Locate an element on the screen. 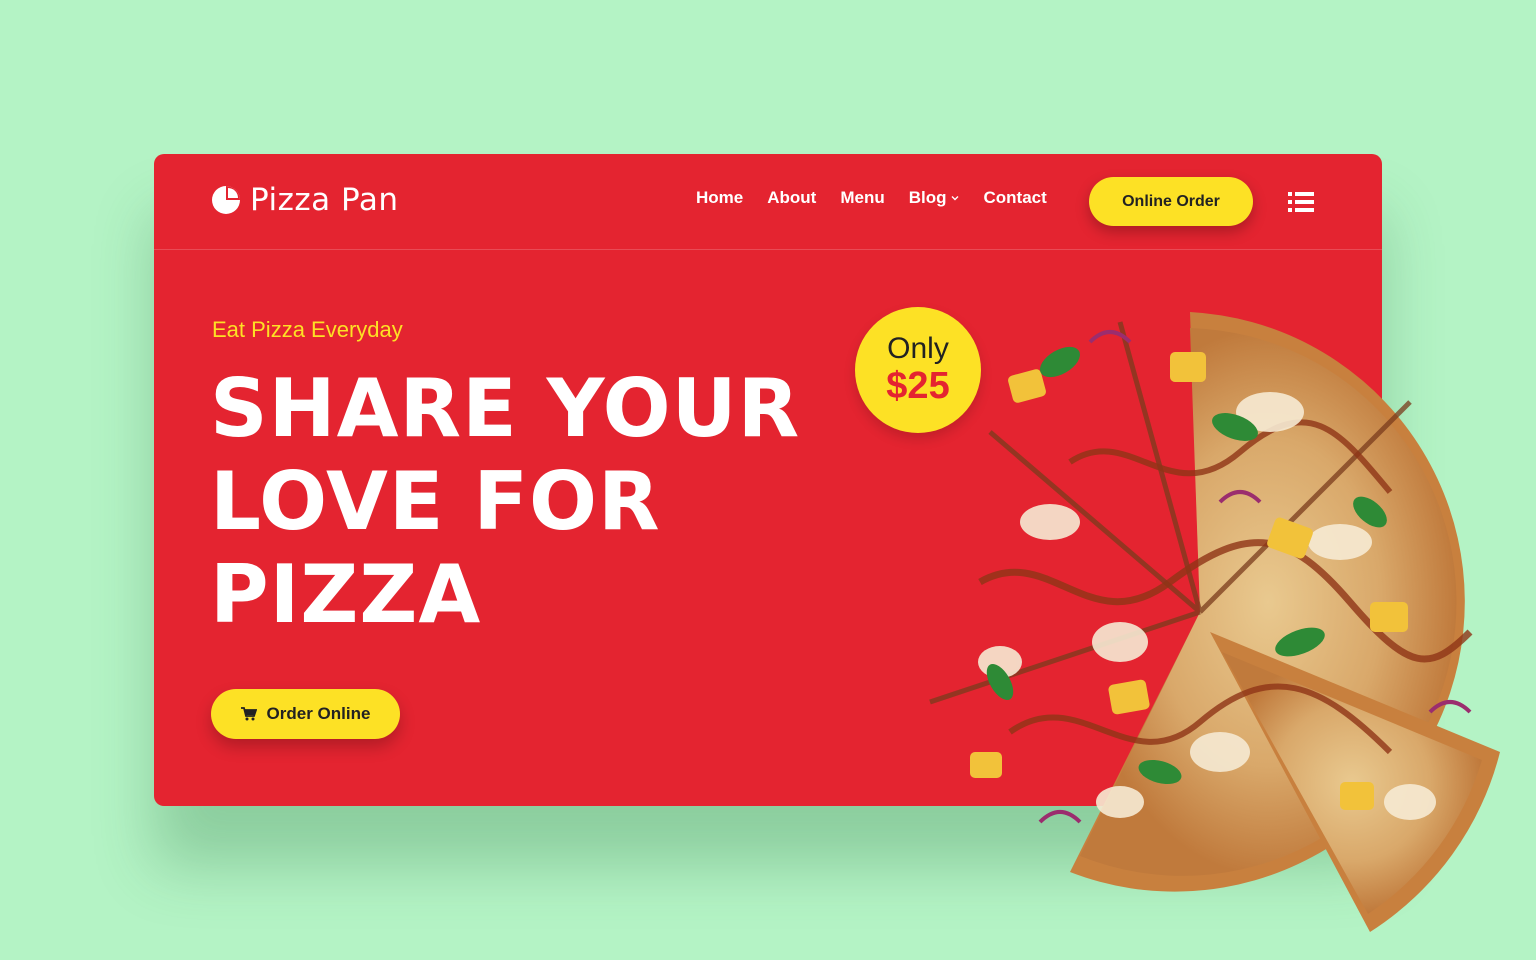  nav-link-contact: Contact is located at coordinates (1015, 198).